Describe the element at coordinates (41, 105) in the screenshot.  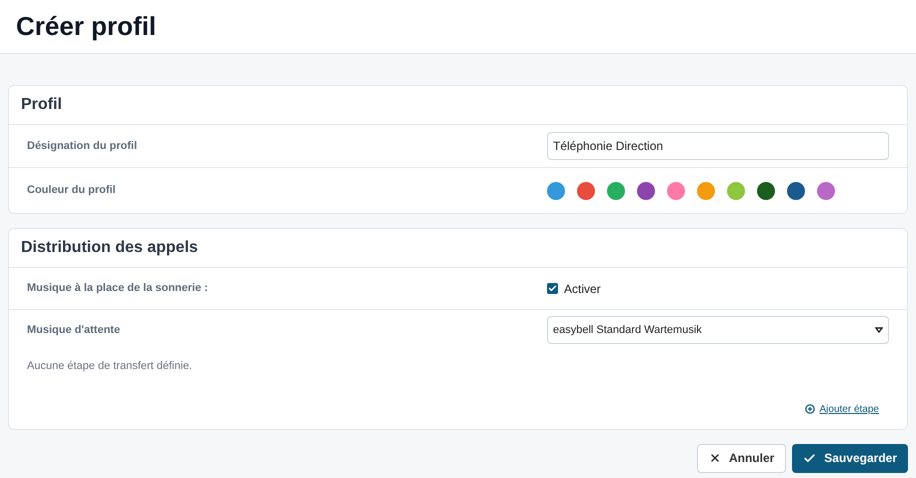
I see `section-title: Profil` at that location.